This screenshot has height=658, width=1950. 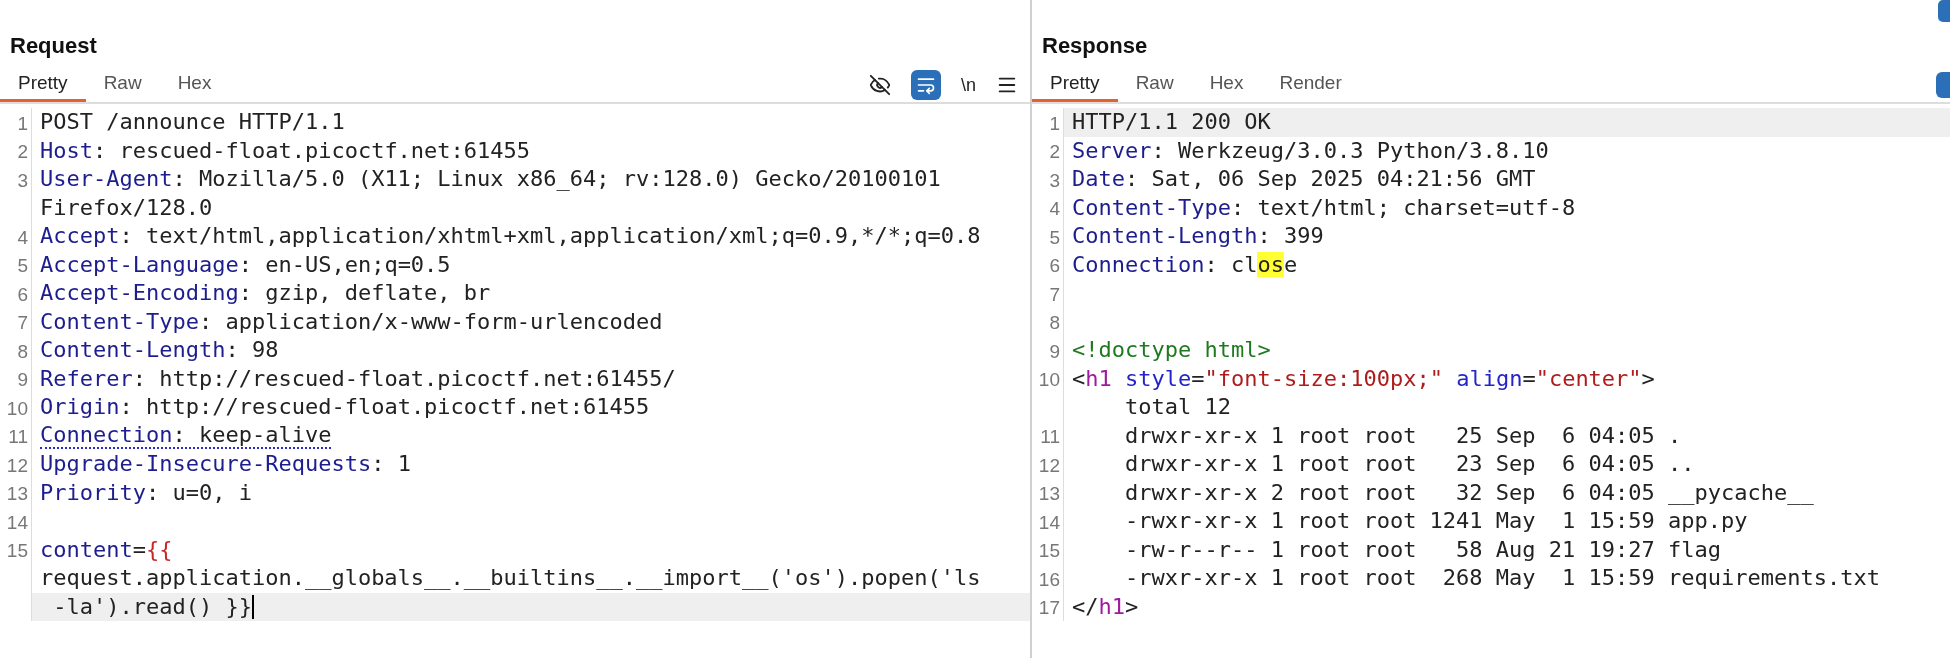 I want to click on wrap-icon, so click(x=926, y=85).